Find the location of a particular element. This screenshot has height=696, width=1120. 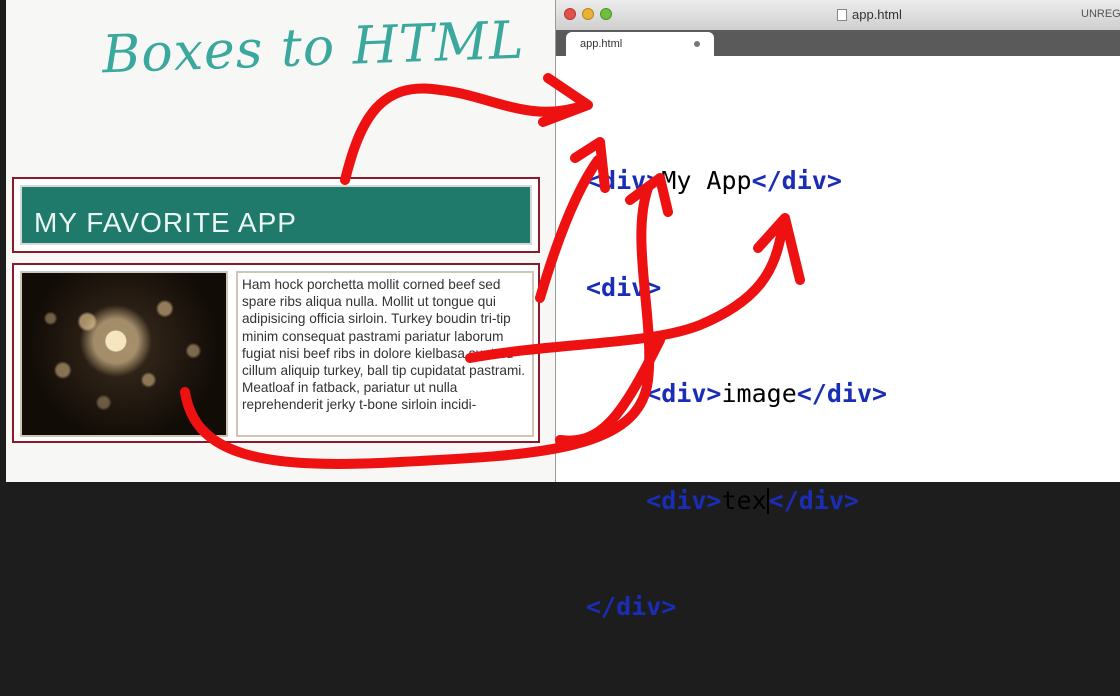

code-line-4: <div>tex</div> is located at coordinates (736, 501).